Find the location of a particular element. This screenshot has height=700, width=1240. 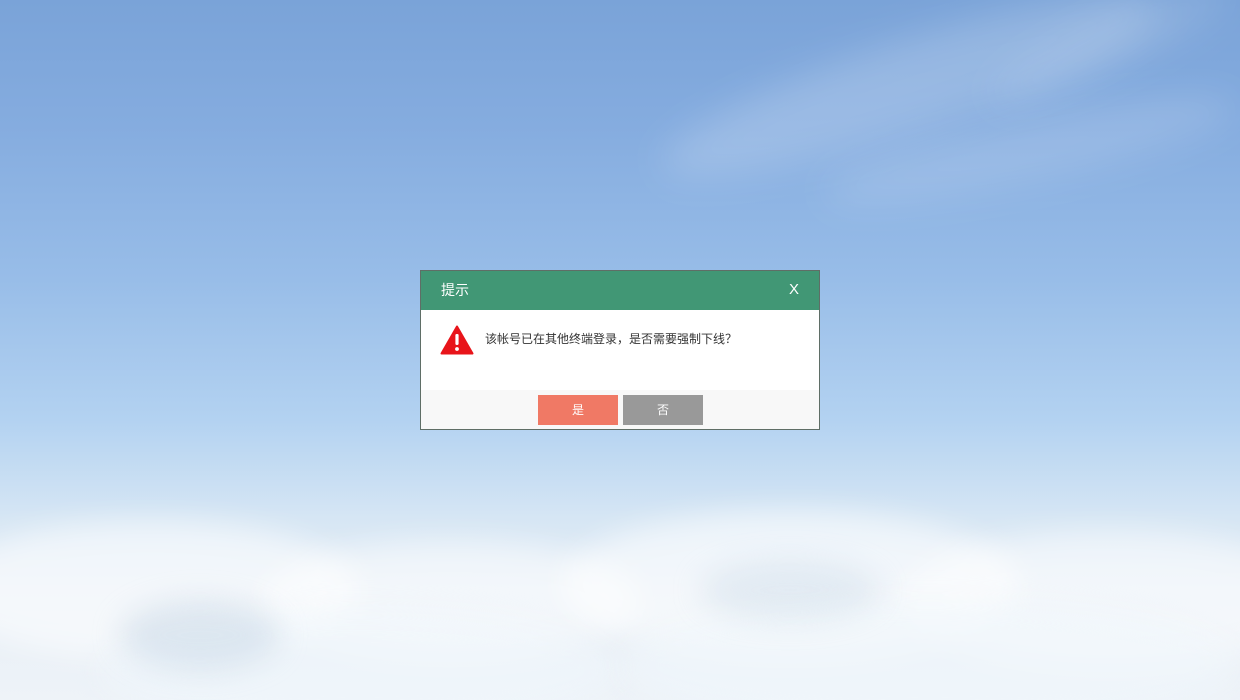

dialog-body: 该帐号已在其他终端登录，是否需要强制下线？ is located at coordinates (620, 350).